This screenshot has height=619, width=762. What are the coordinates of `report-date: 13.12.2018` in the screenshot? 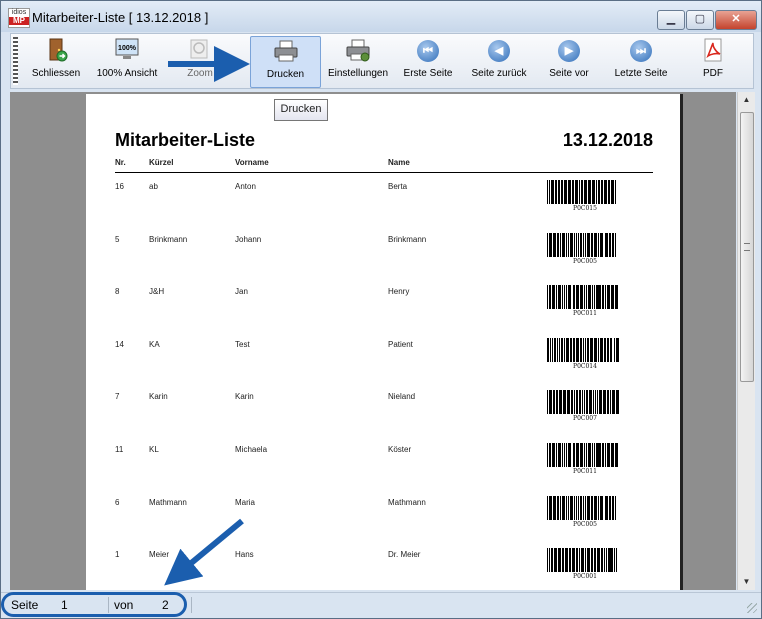 It's located at (607, 140).